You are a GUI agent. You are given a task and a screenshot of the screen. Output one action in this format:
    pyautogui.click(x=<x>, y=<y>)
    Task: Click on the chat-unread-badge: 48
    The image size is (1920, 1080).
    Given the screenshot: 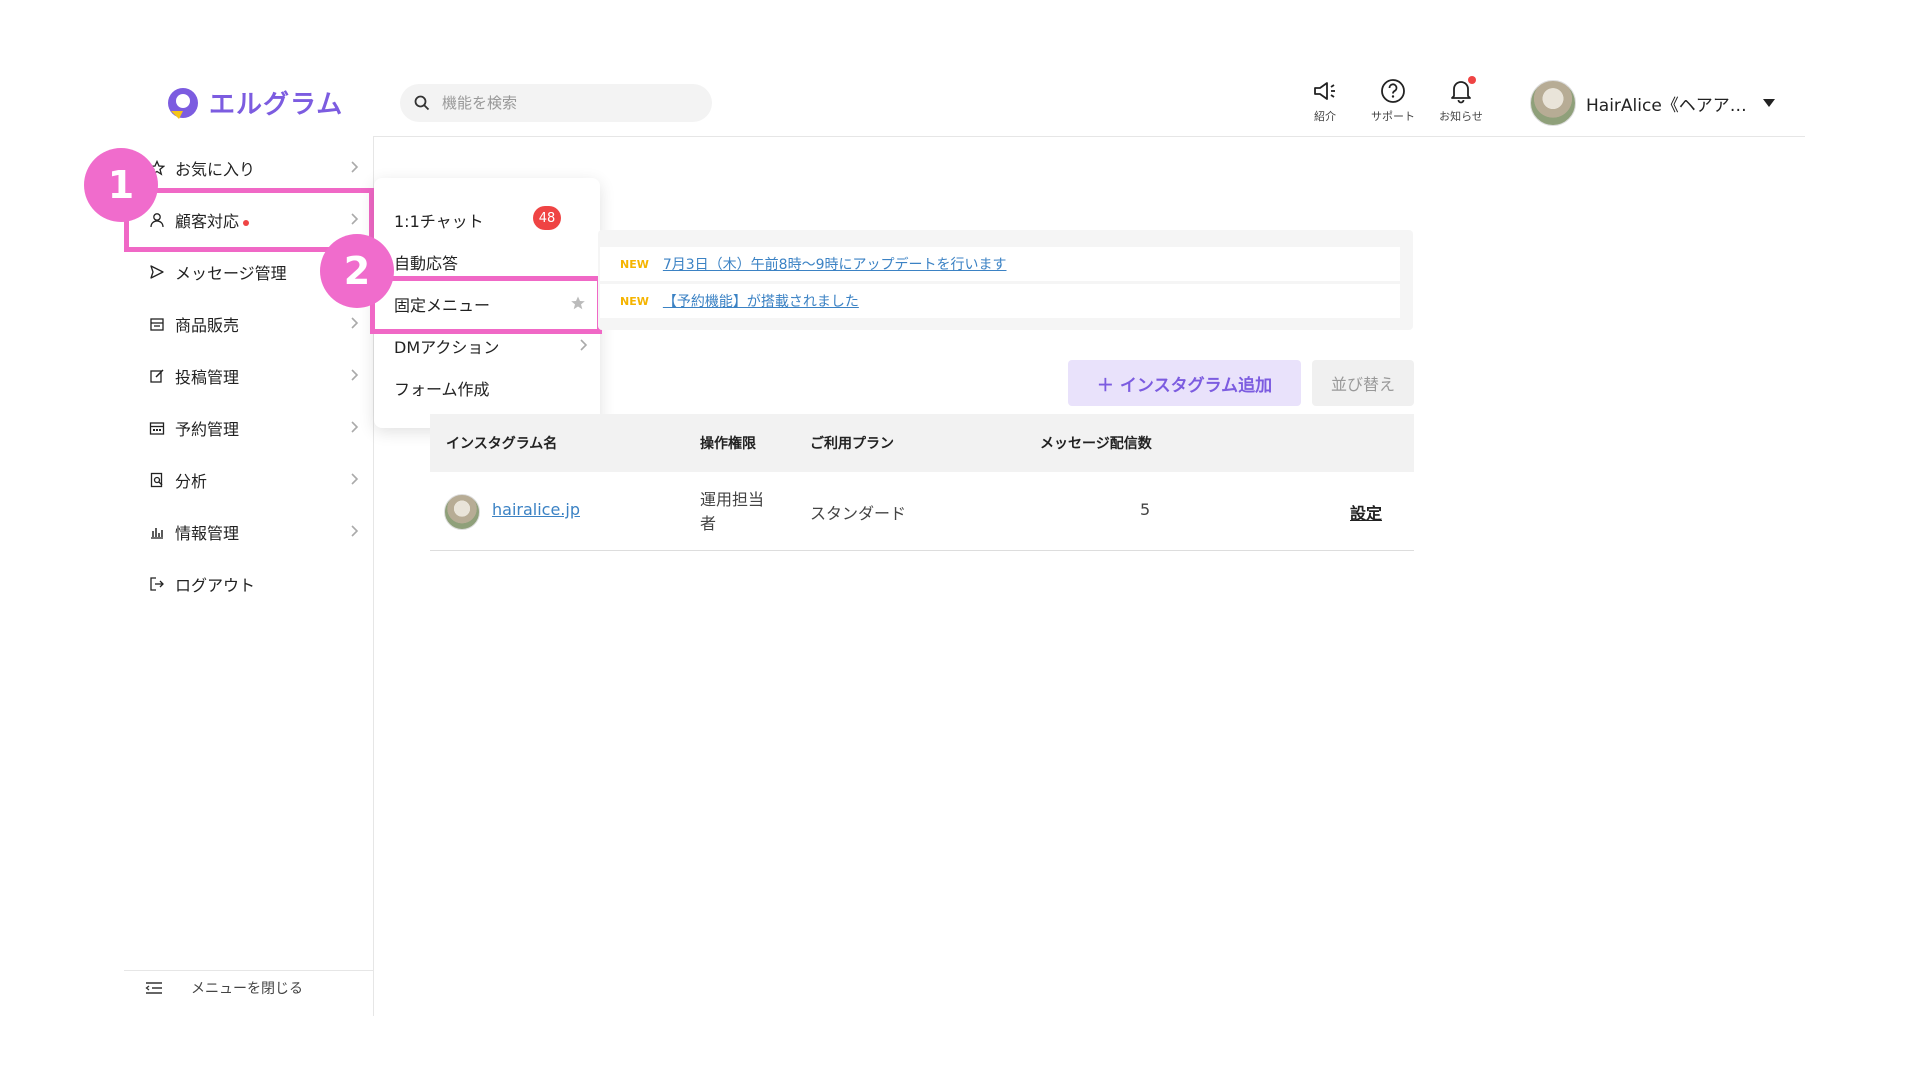 What is the action you would take?
    pyautogui.click(x=547, y=218)
    